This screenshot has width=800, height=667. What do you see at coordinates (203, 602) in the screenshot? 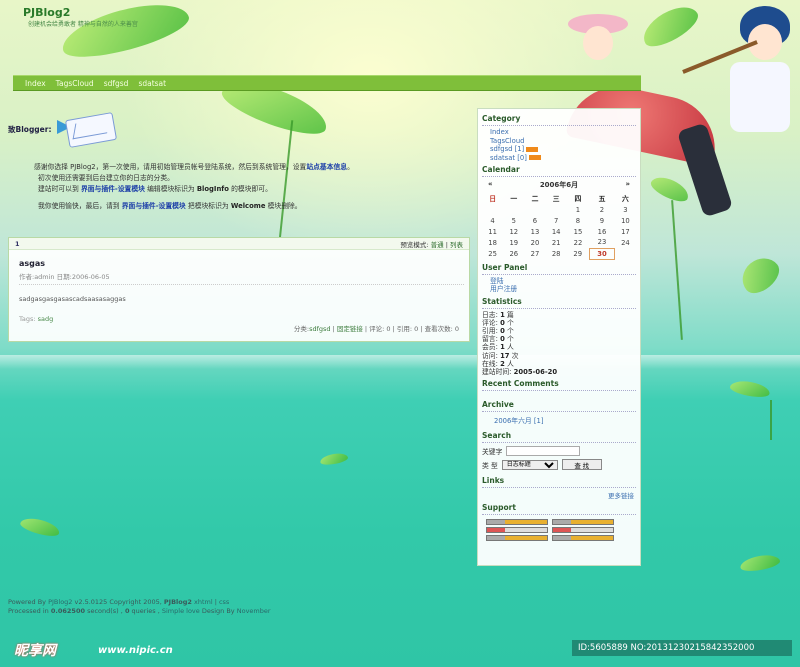
I see `footer-xhtml-link: xhtml` at bounding box center [203, 602].